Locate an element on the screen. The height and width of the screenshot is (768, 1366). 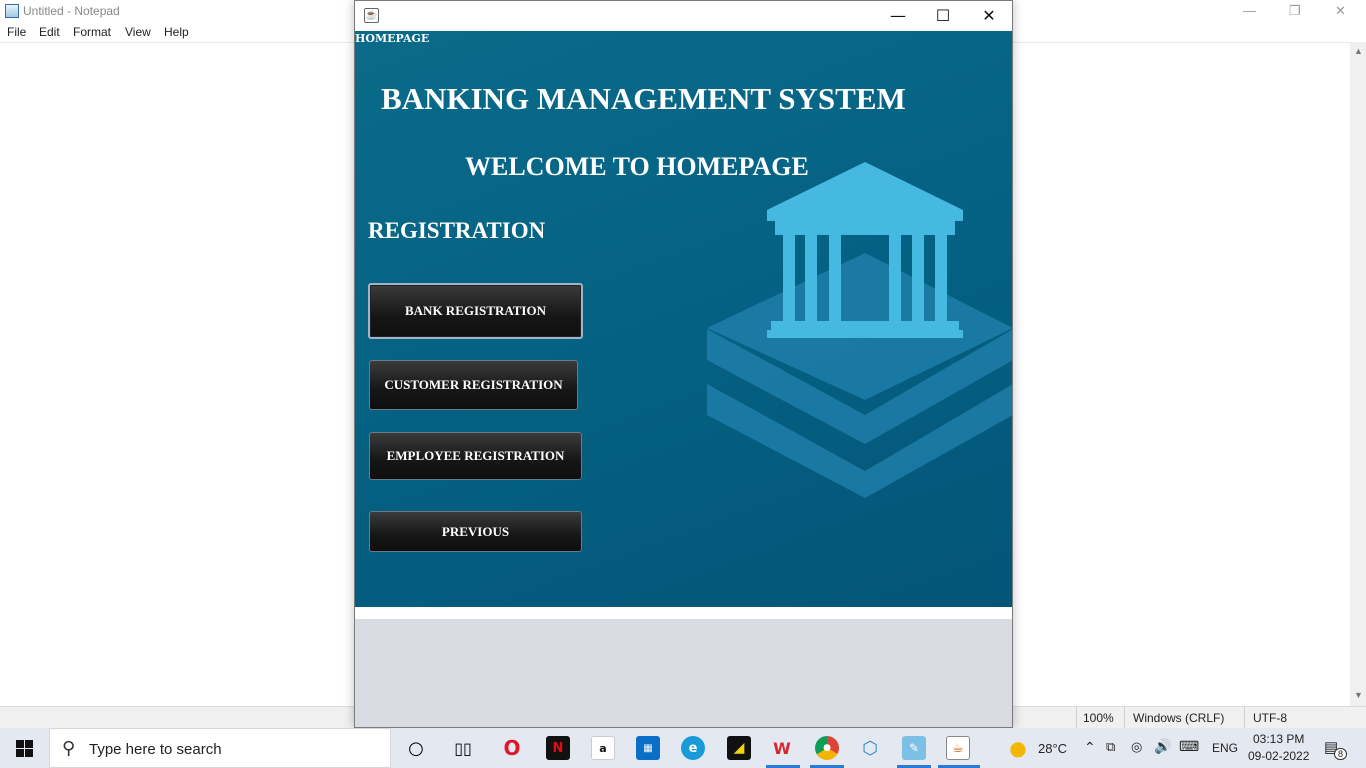
menu-file: File is located at coordinates (16, 32).